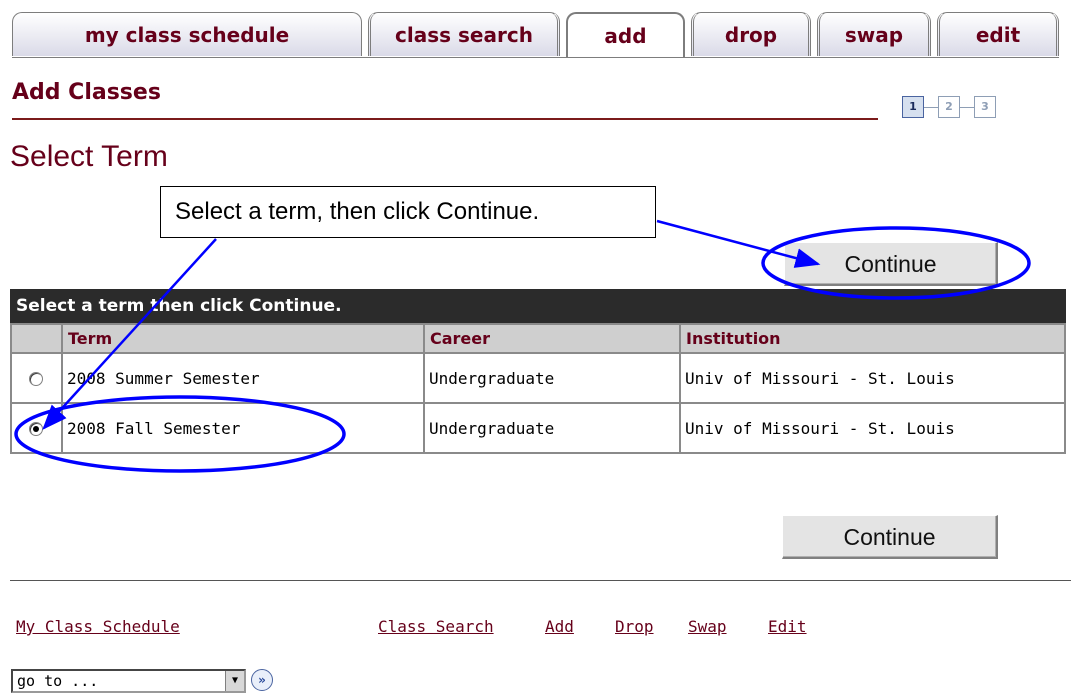 This screenshot has height=698, width=1071. Describe the element at coordinates (98, 626) in the screenshot. I see `footer-link-my-class-schedule: My Class Schedule` at that location.